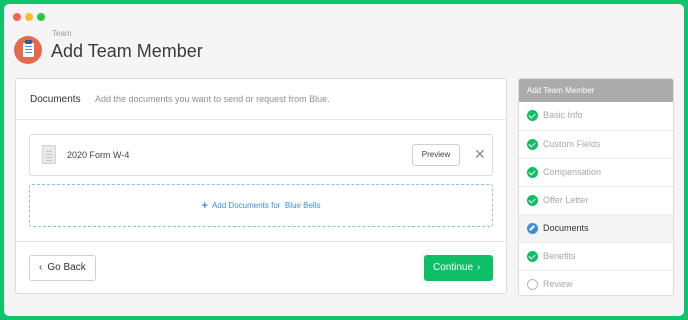 This screenshot has width=688, height=320. What do you see at coordinates (266, 205) in the screenshot?
I see `add-documents-label: Add Documents for Blue Bells` at bounding box center [266, 205].